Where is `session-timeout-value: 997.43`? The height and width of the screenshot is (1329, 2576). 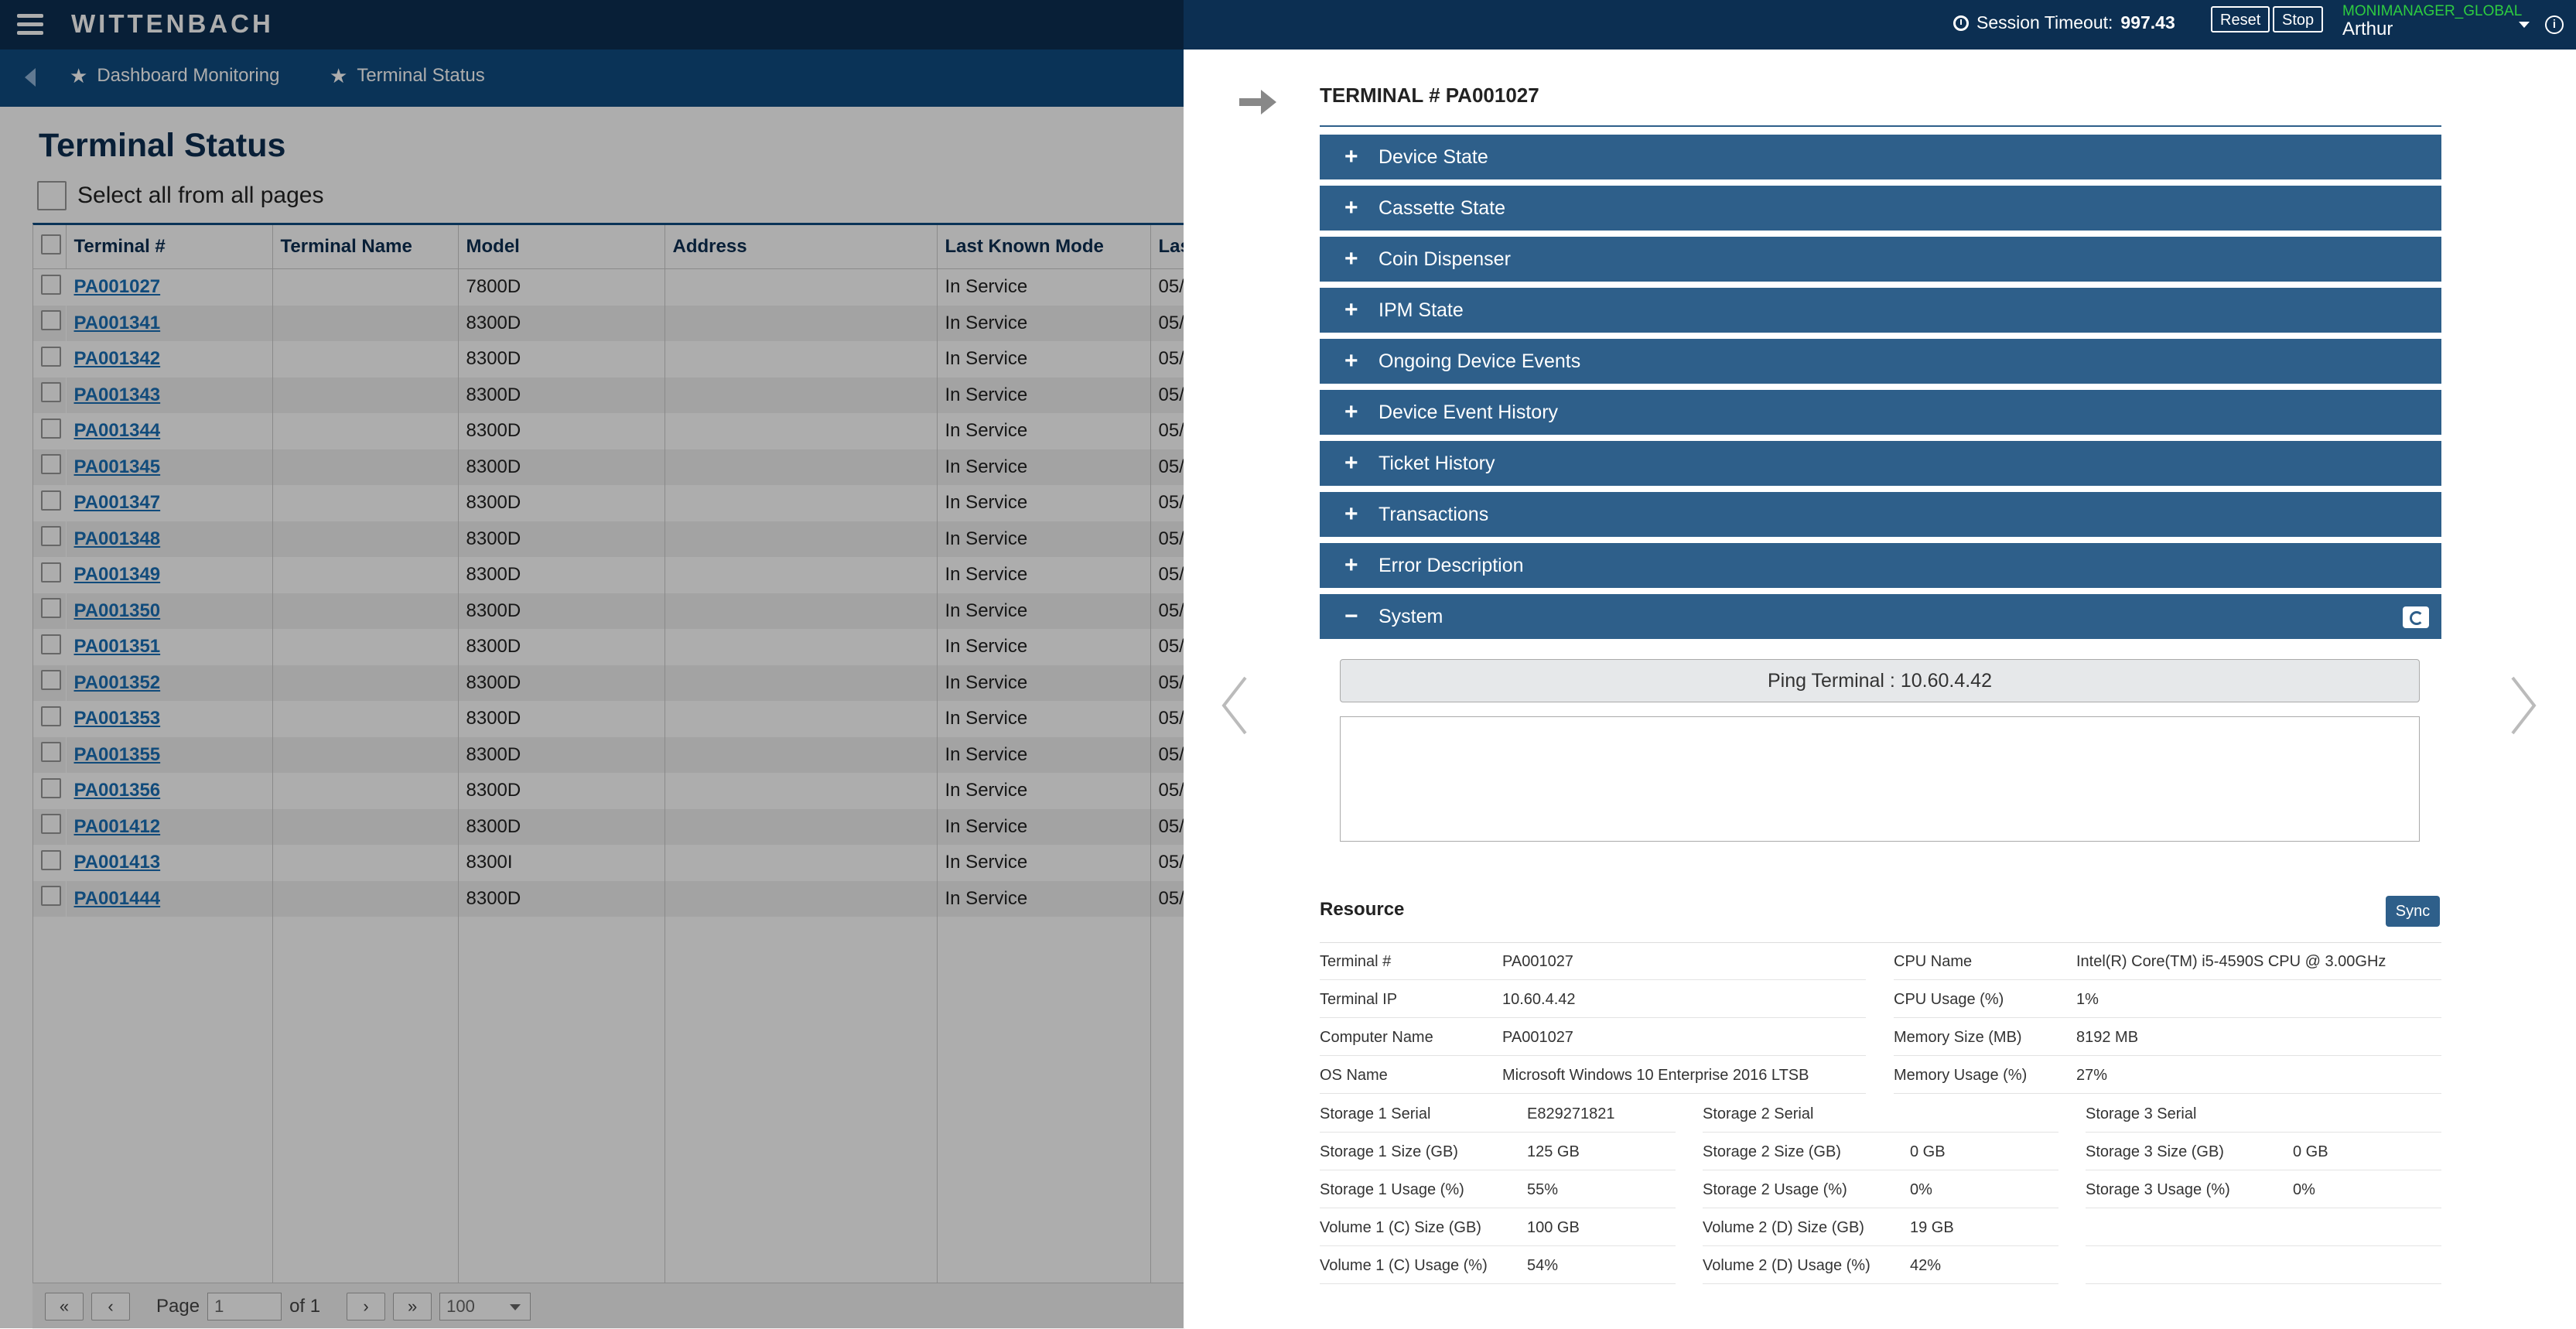 session-timeout-value: 997.43 is located at coordinates (2147, 22).